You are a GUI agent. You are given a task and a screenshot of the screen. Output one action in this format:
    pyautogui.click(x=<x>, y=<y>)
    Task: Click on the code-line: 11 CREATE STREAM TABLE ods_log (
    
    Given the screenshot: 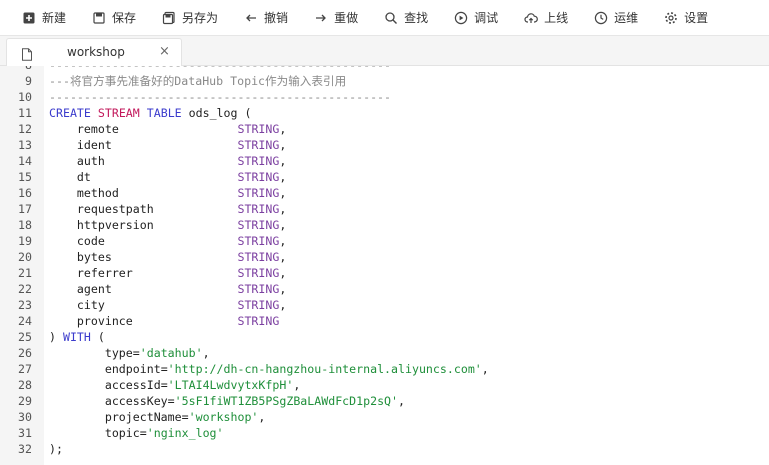 What is the action you would take?
    pyautogui.click(x=384, y=113)
    